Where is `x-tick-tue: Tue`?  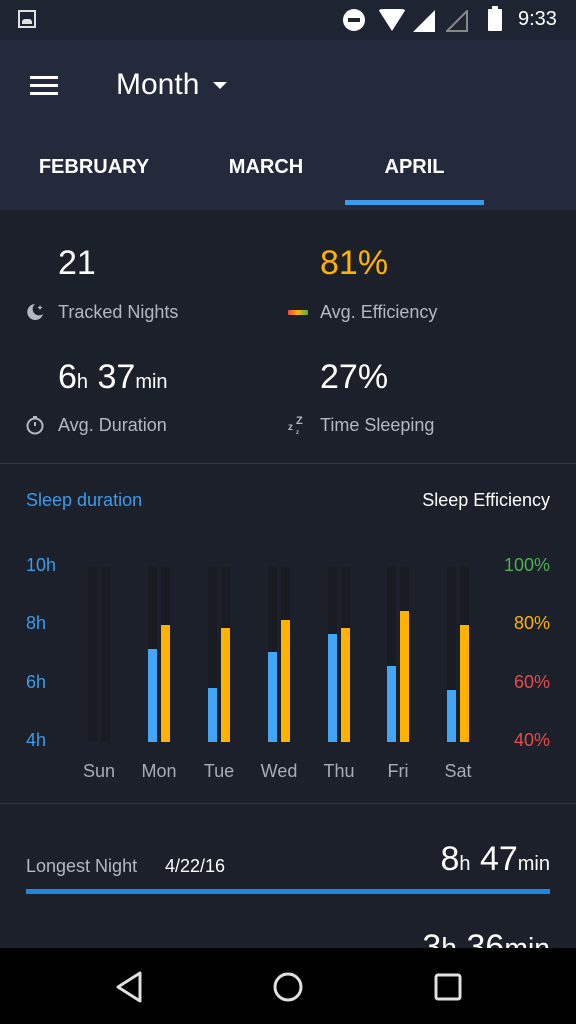
x-tick-tue: Tue is located at coordinates (219, 771).